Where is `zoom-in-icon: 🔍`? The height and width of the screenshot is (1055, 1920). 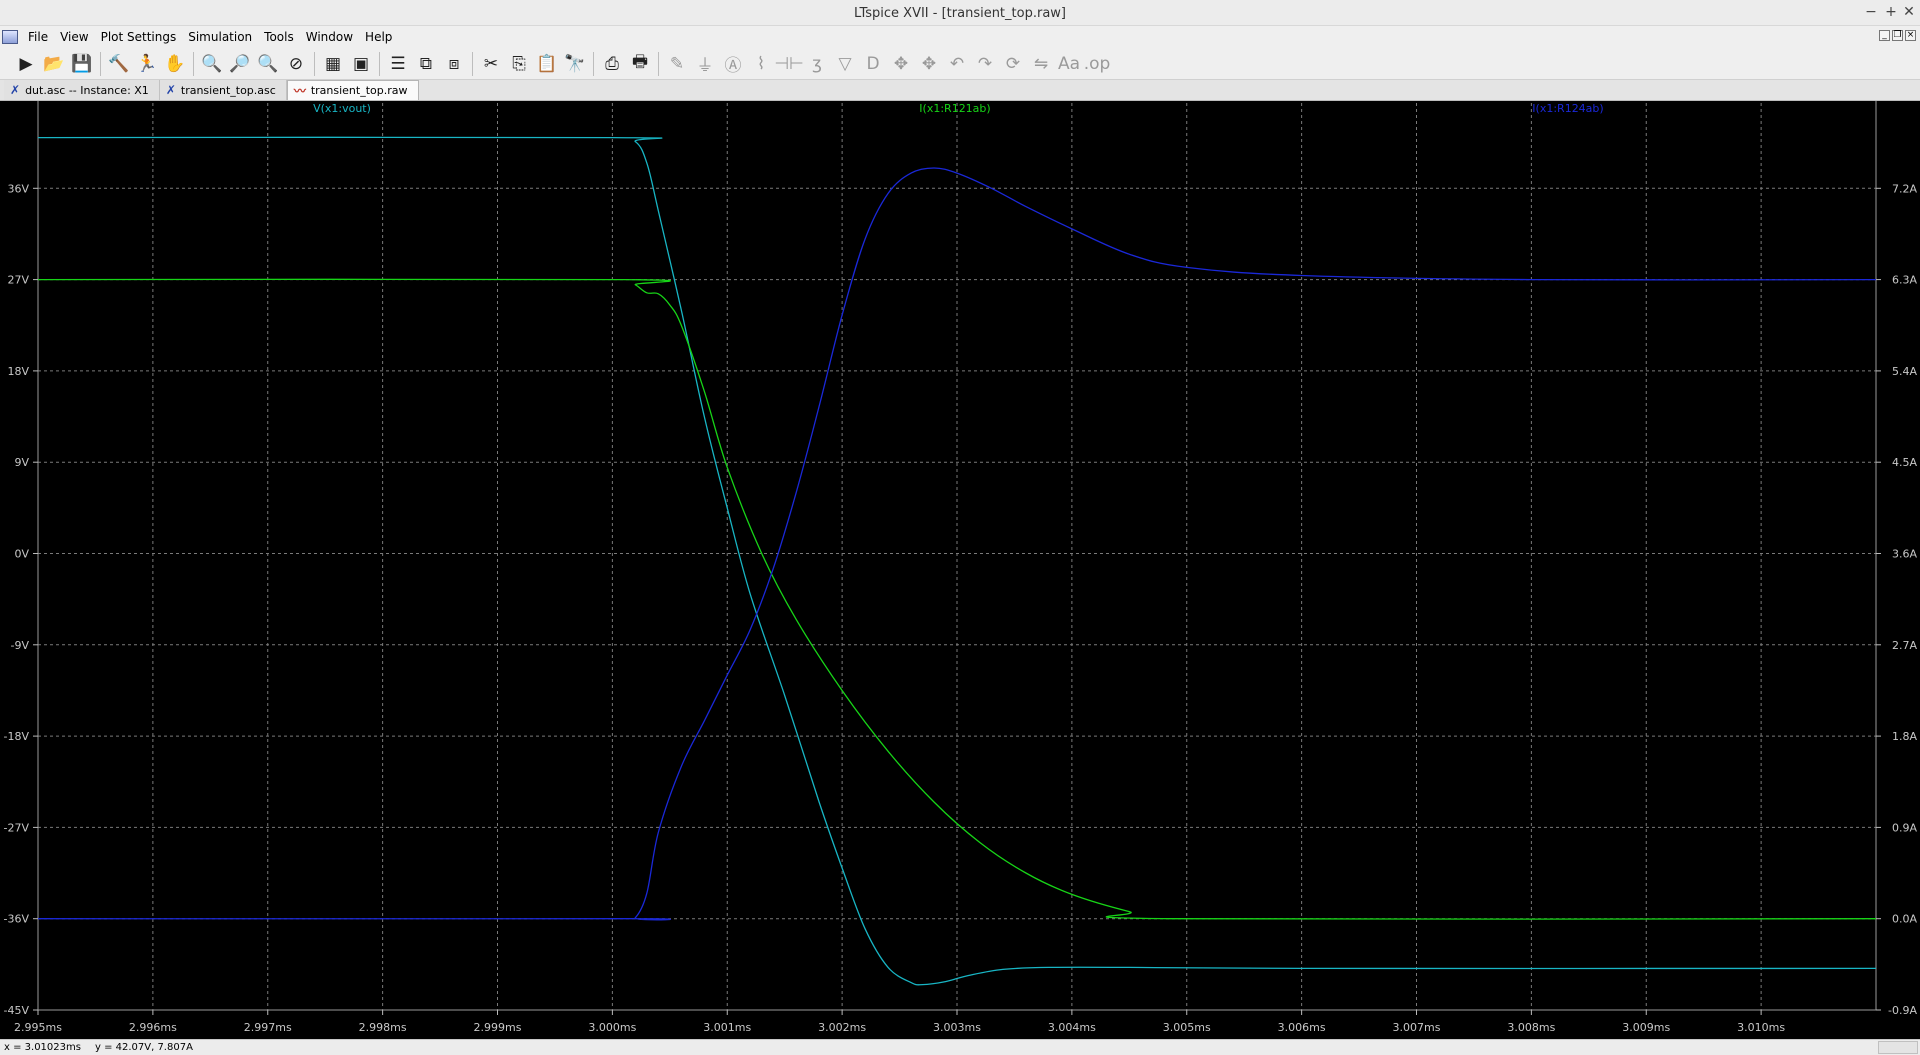
zoom-in-icon: 🔍 is located at coordinates (212, 64).